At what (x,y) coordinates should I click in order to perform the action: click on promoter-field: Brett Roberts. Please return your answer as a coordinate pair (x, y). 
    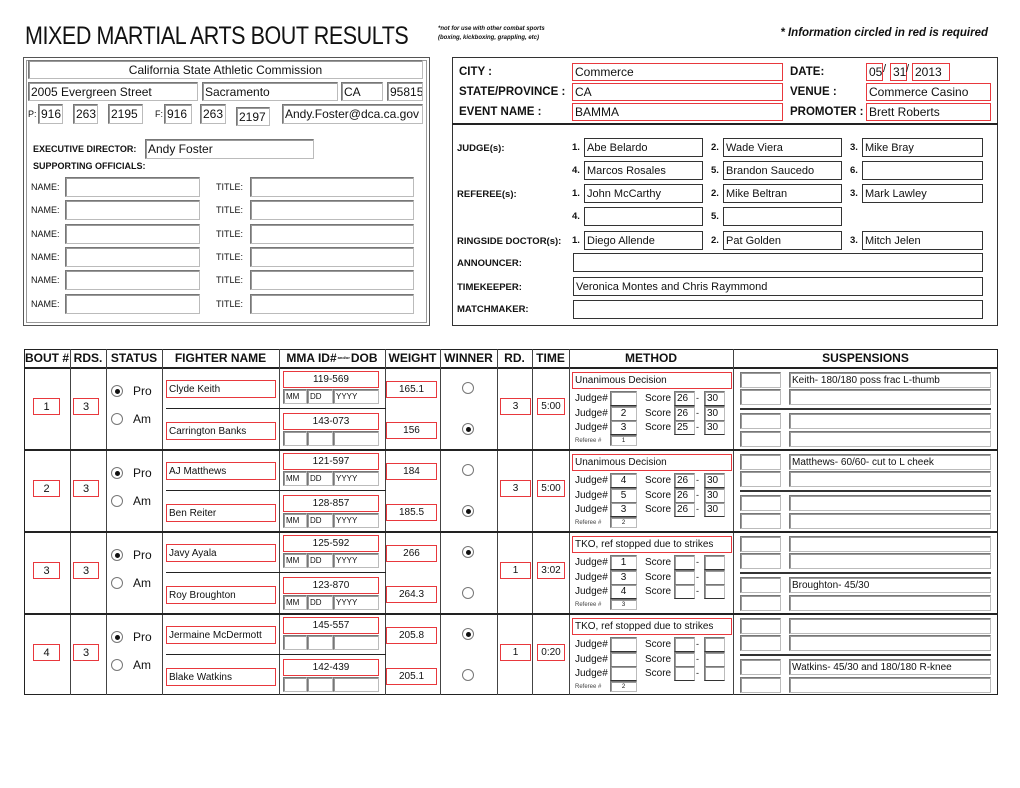
    Looking at the image, I should click on (928, 112).